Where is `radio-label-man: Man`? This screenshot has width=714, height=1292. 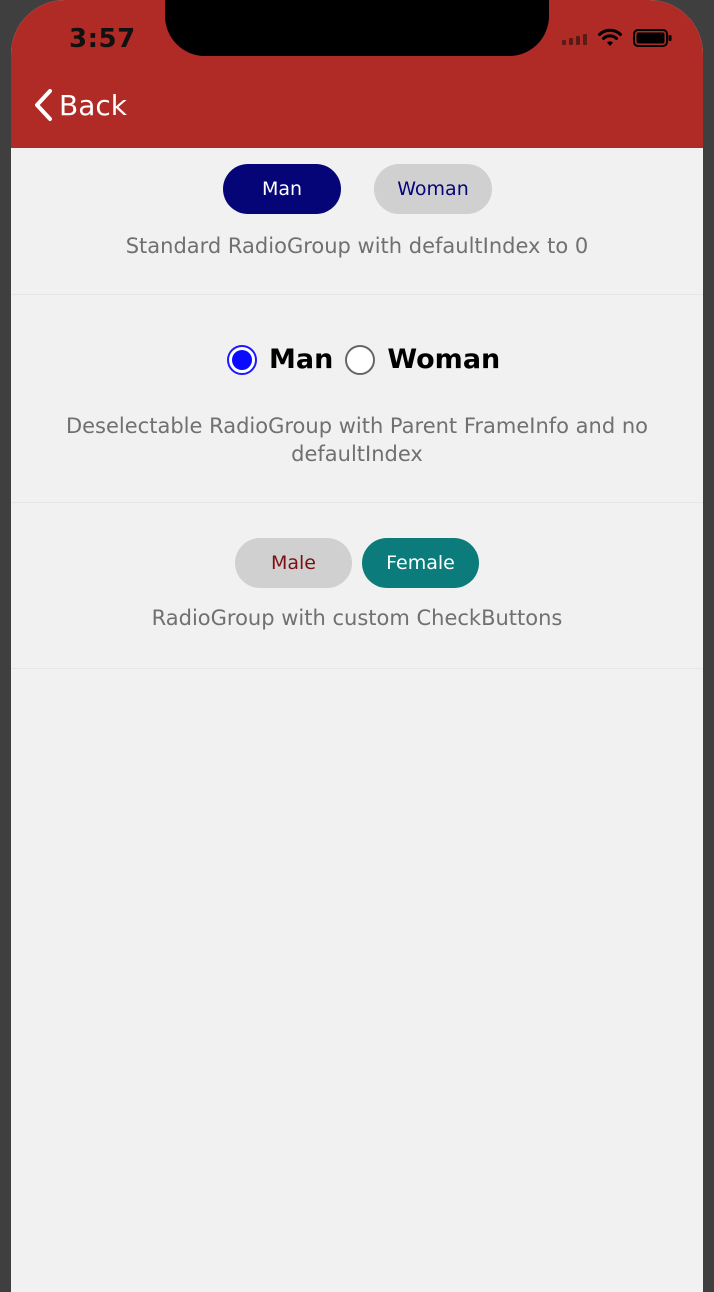 radio-label-man: Man is located at coordinates (301, 359).